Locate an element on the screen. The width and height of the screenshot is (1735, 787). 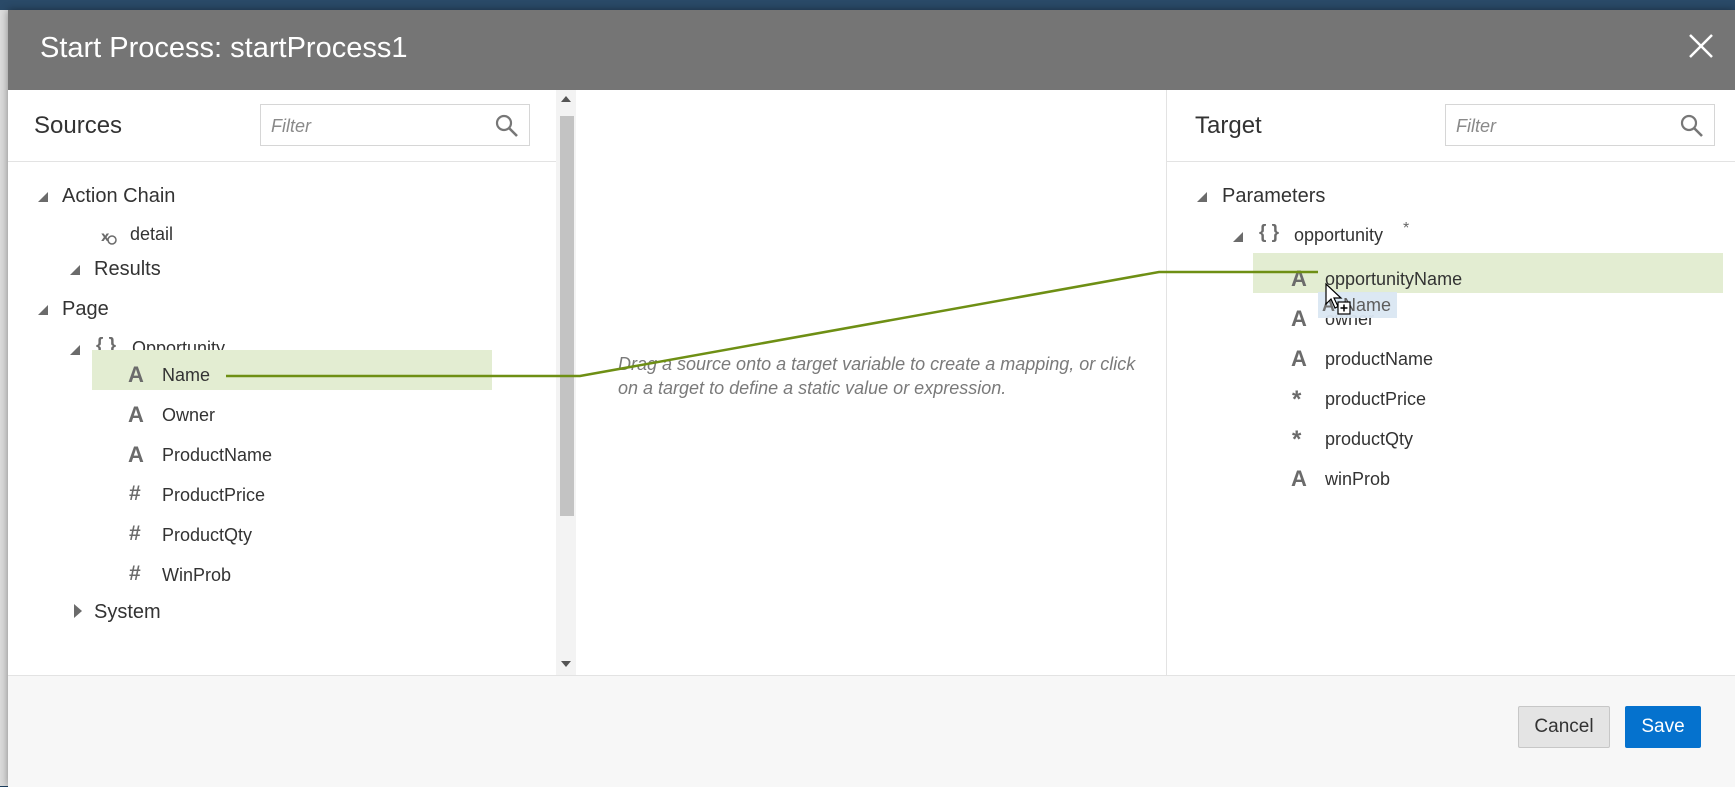
dialog-footer: Cancel Save is located at coordinates (871, 731).